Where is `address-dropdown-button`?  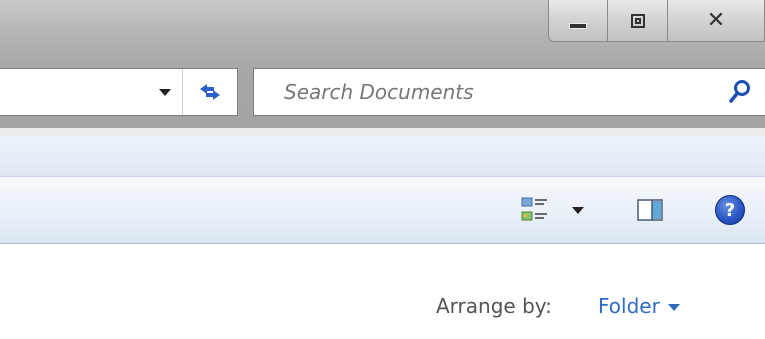 address-dropdown-button is located at coordinates (165, 92).